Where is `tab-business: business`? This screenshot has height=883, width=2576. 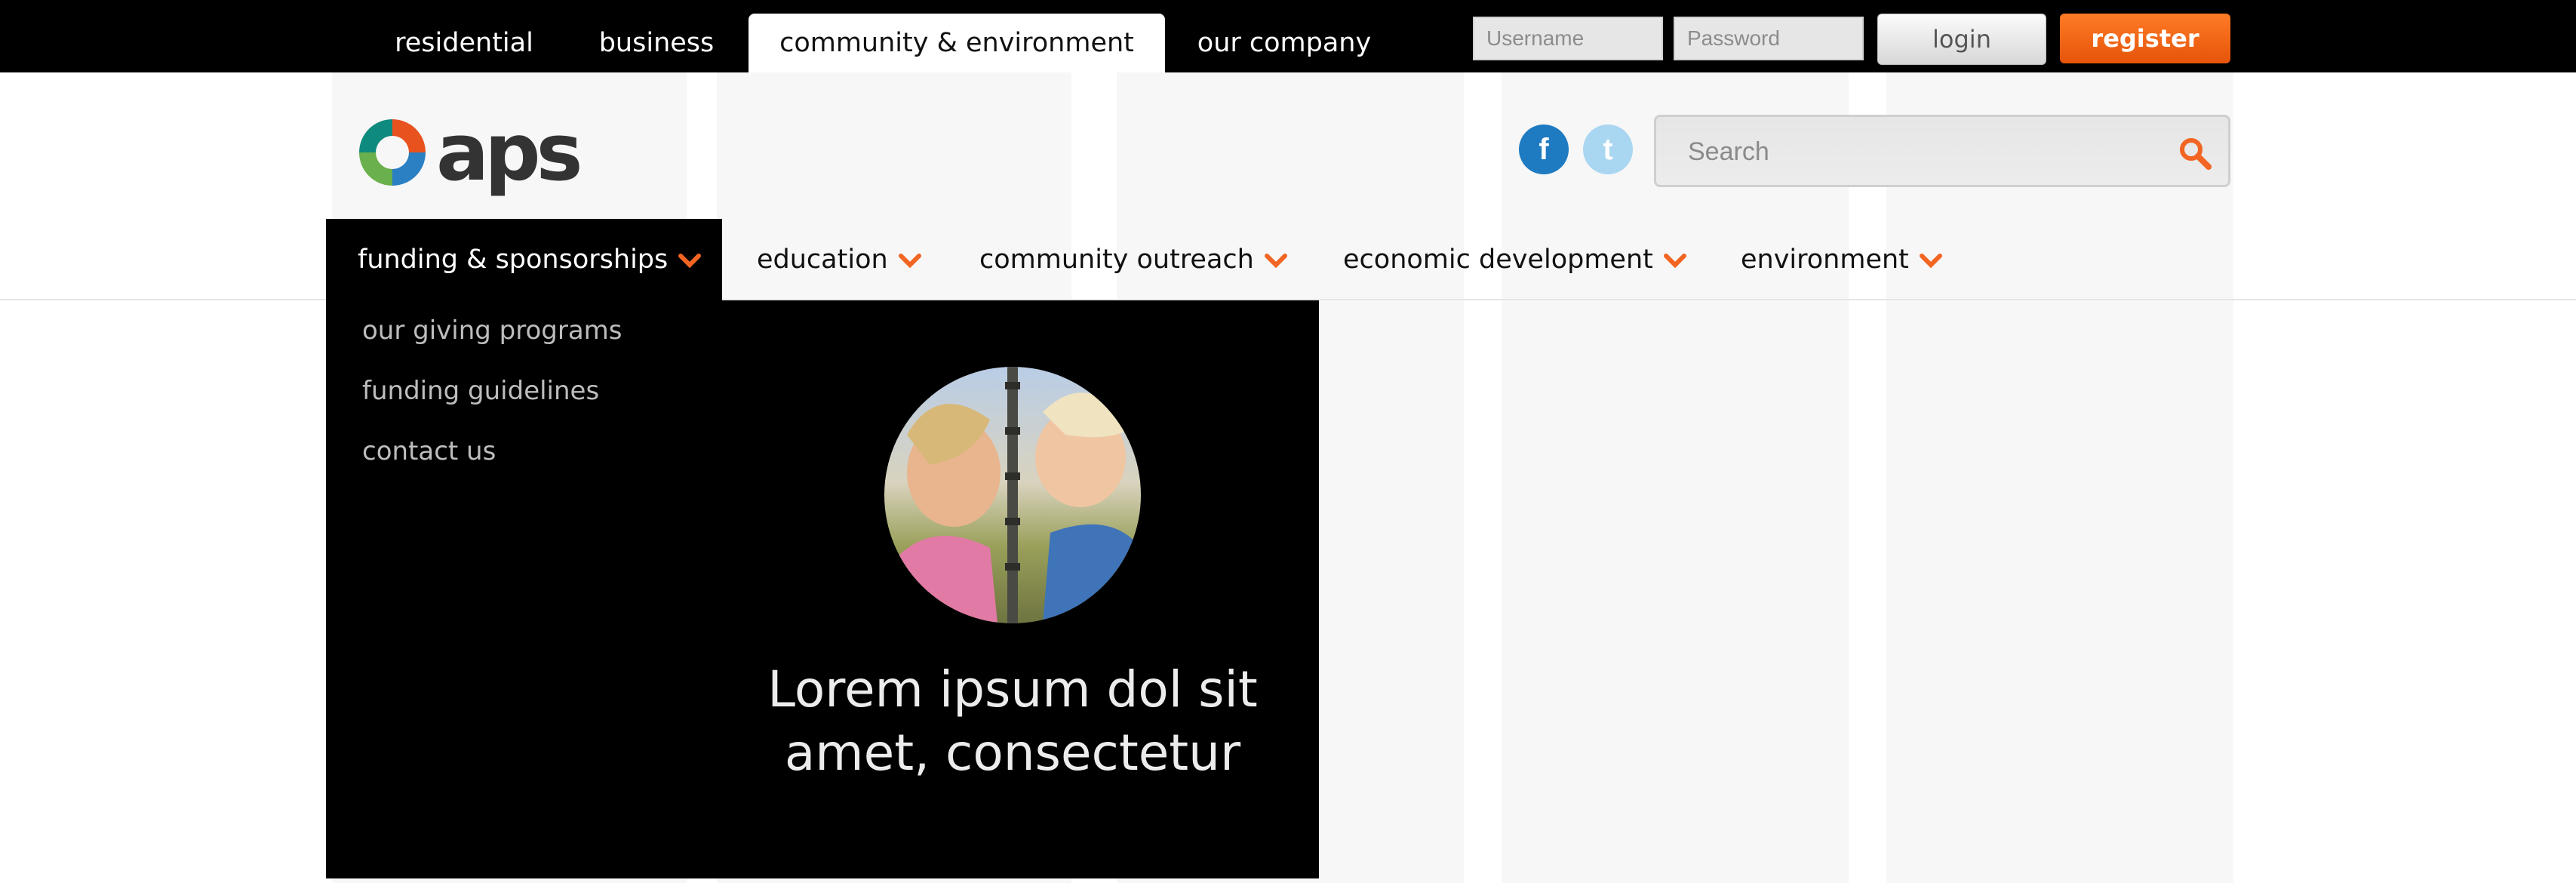
tab-business: business is located at coordinates (656, 43).